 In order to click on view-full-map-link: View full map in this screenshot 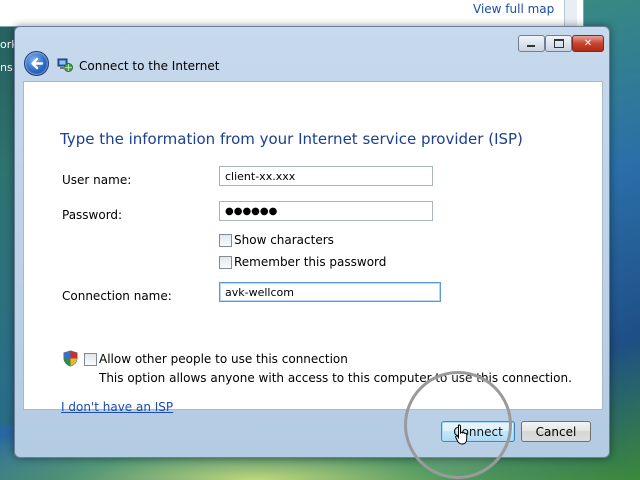, I will do `click(513, 9)`.